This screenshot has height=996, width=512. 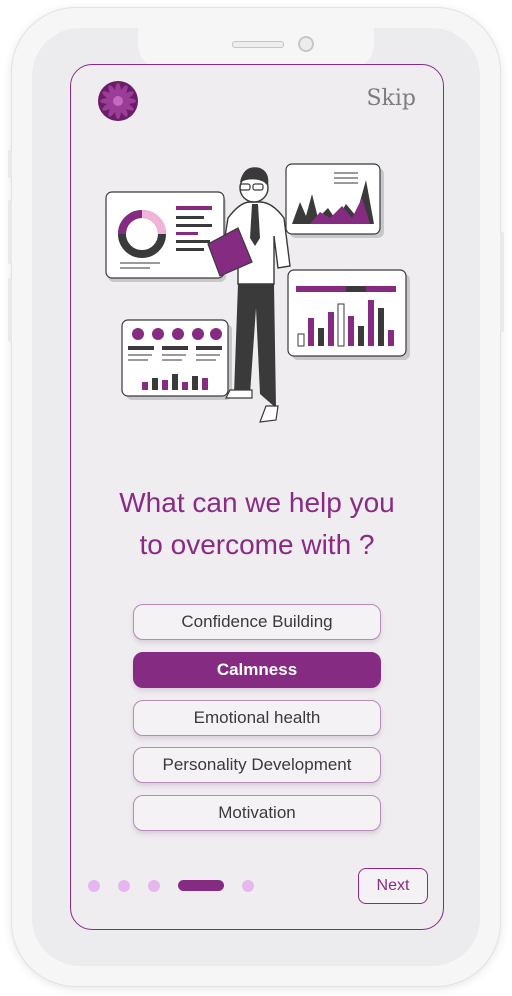 I want to click on volume-down-button, so click(x=10, y=310).